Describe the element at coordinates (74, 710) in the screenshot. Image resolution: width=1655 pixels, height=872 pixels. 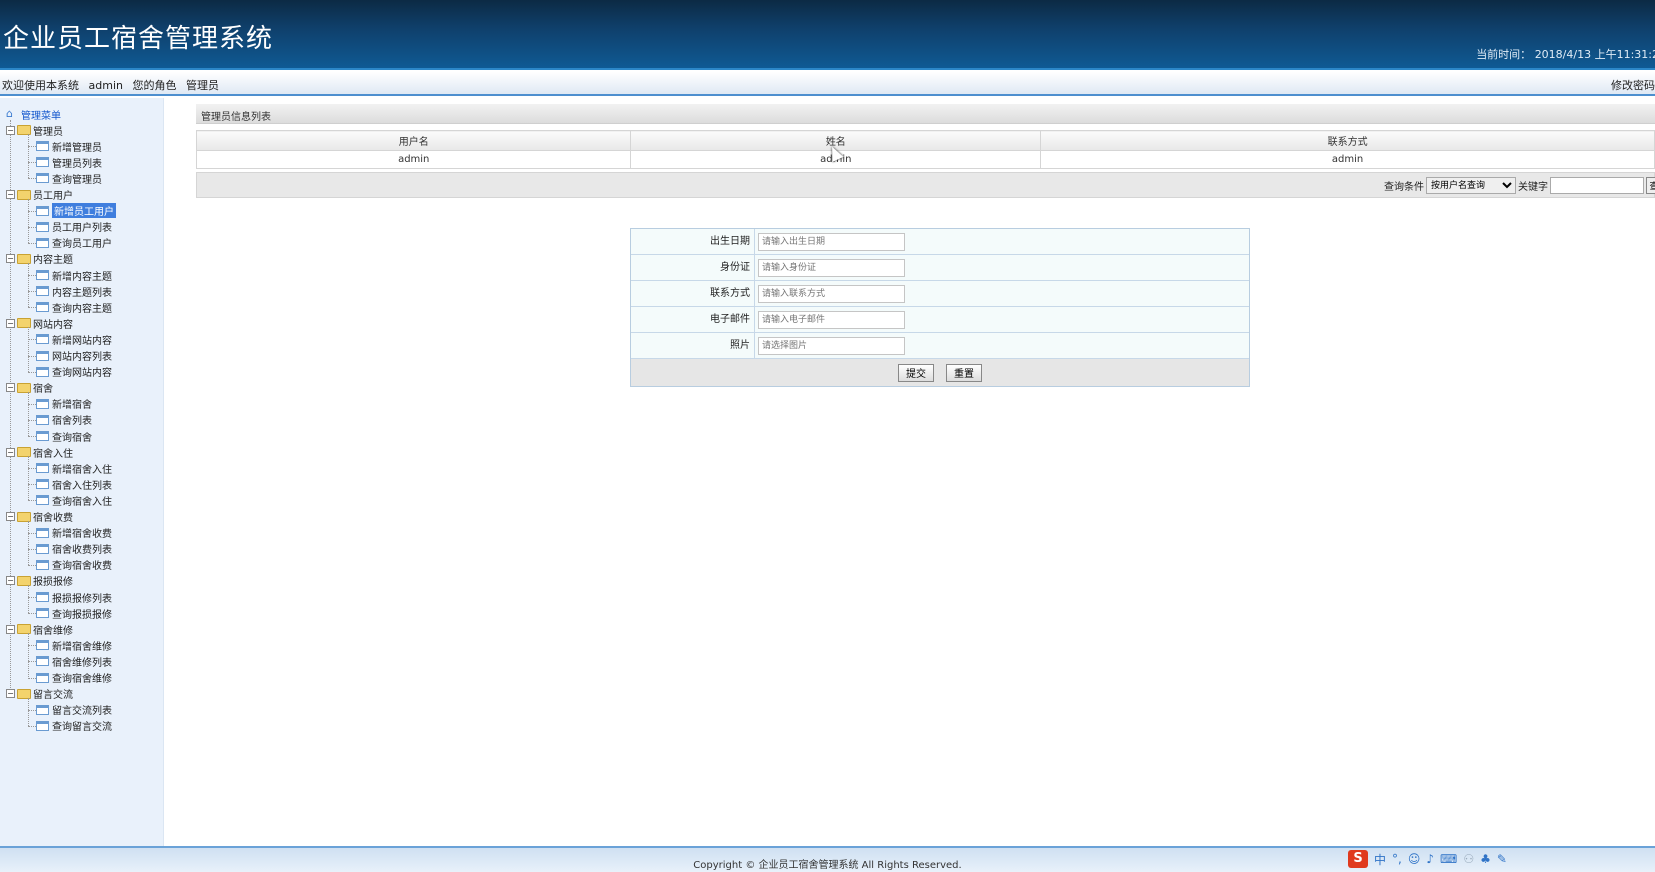
I see `menu-item: 留言交流列表` at that location.